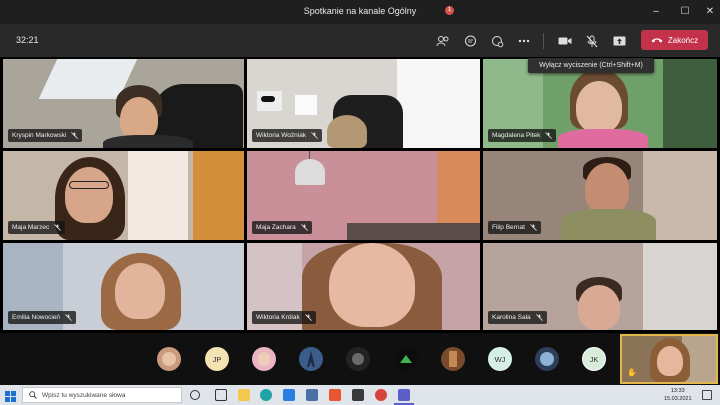 Image resolution: width=720 pixels, height=405 pixels. Describe the element at coordinates (543, 41) in the screenshot. I see `toolbar-divider` at that location.